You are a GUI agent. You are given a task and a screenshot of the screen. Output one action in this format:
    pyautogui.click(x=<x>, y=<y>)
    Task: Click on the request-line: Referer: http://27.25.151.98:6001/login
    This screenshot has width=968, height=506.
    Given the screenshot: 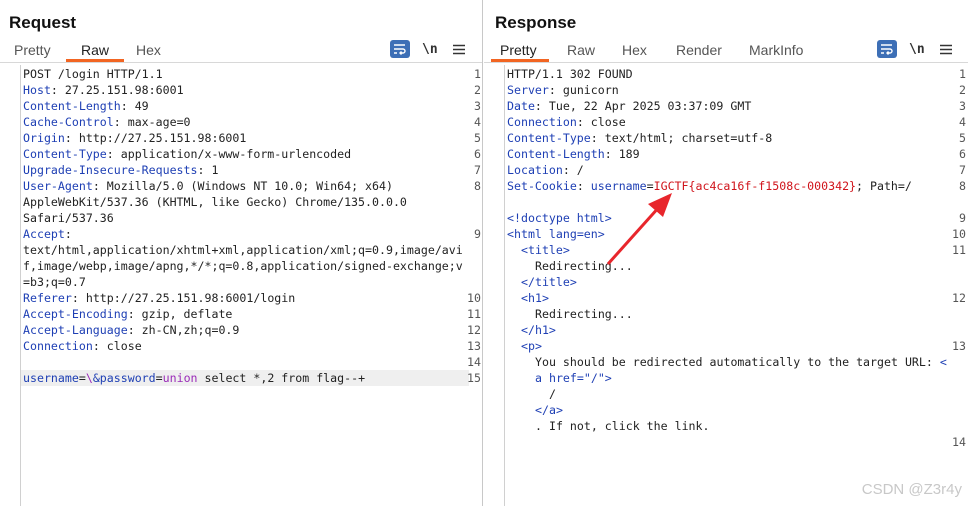 What is the action you would take?
    pyautogui.click(x=159, y=298)
    